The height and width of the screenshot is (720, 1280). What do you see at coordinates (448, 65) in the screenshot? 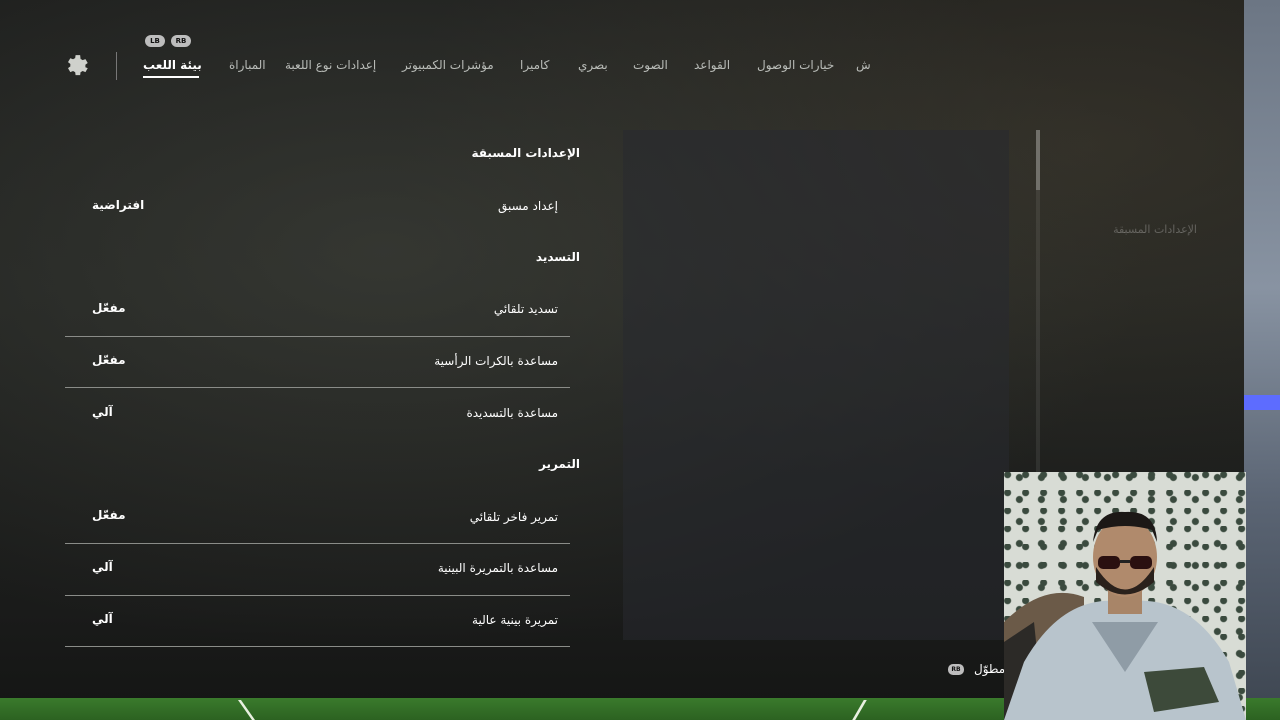
I see `tab-cpu-indicators: مؤشرات الكمبيوتر` at bounding box center [448, 65].